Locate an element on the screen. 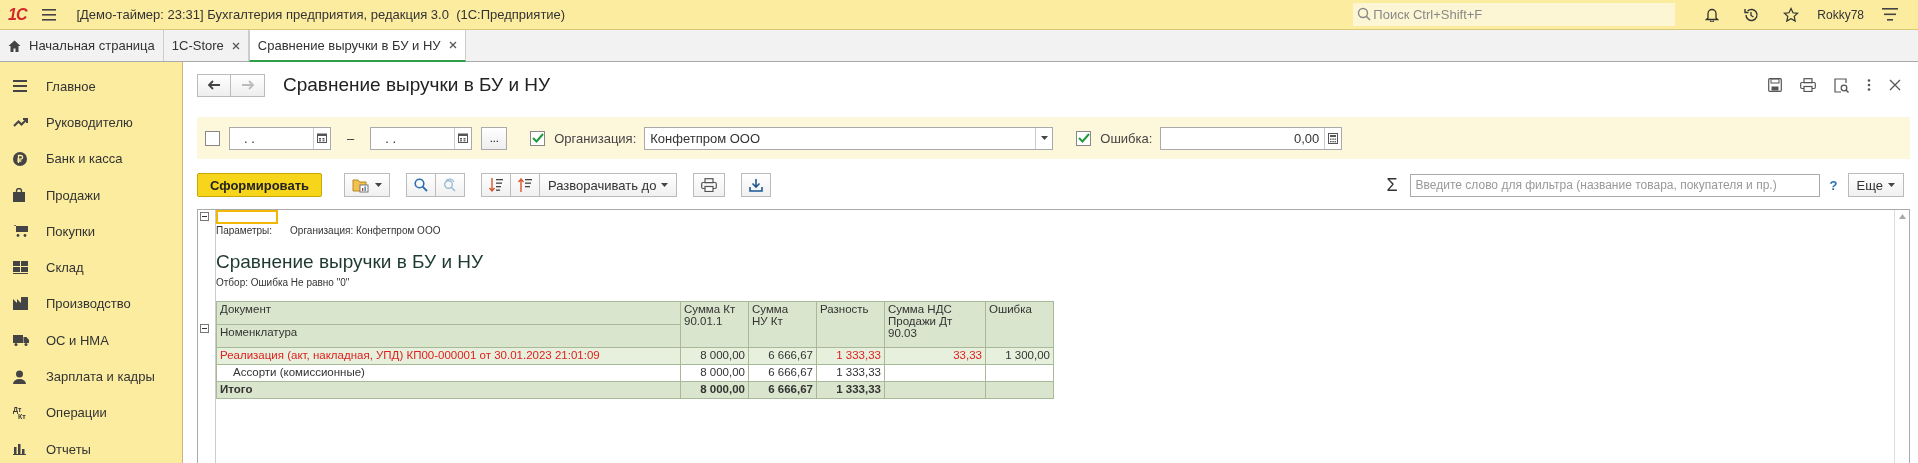  scrollbar is located at coordinates (1901, 336).